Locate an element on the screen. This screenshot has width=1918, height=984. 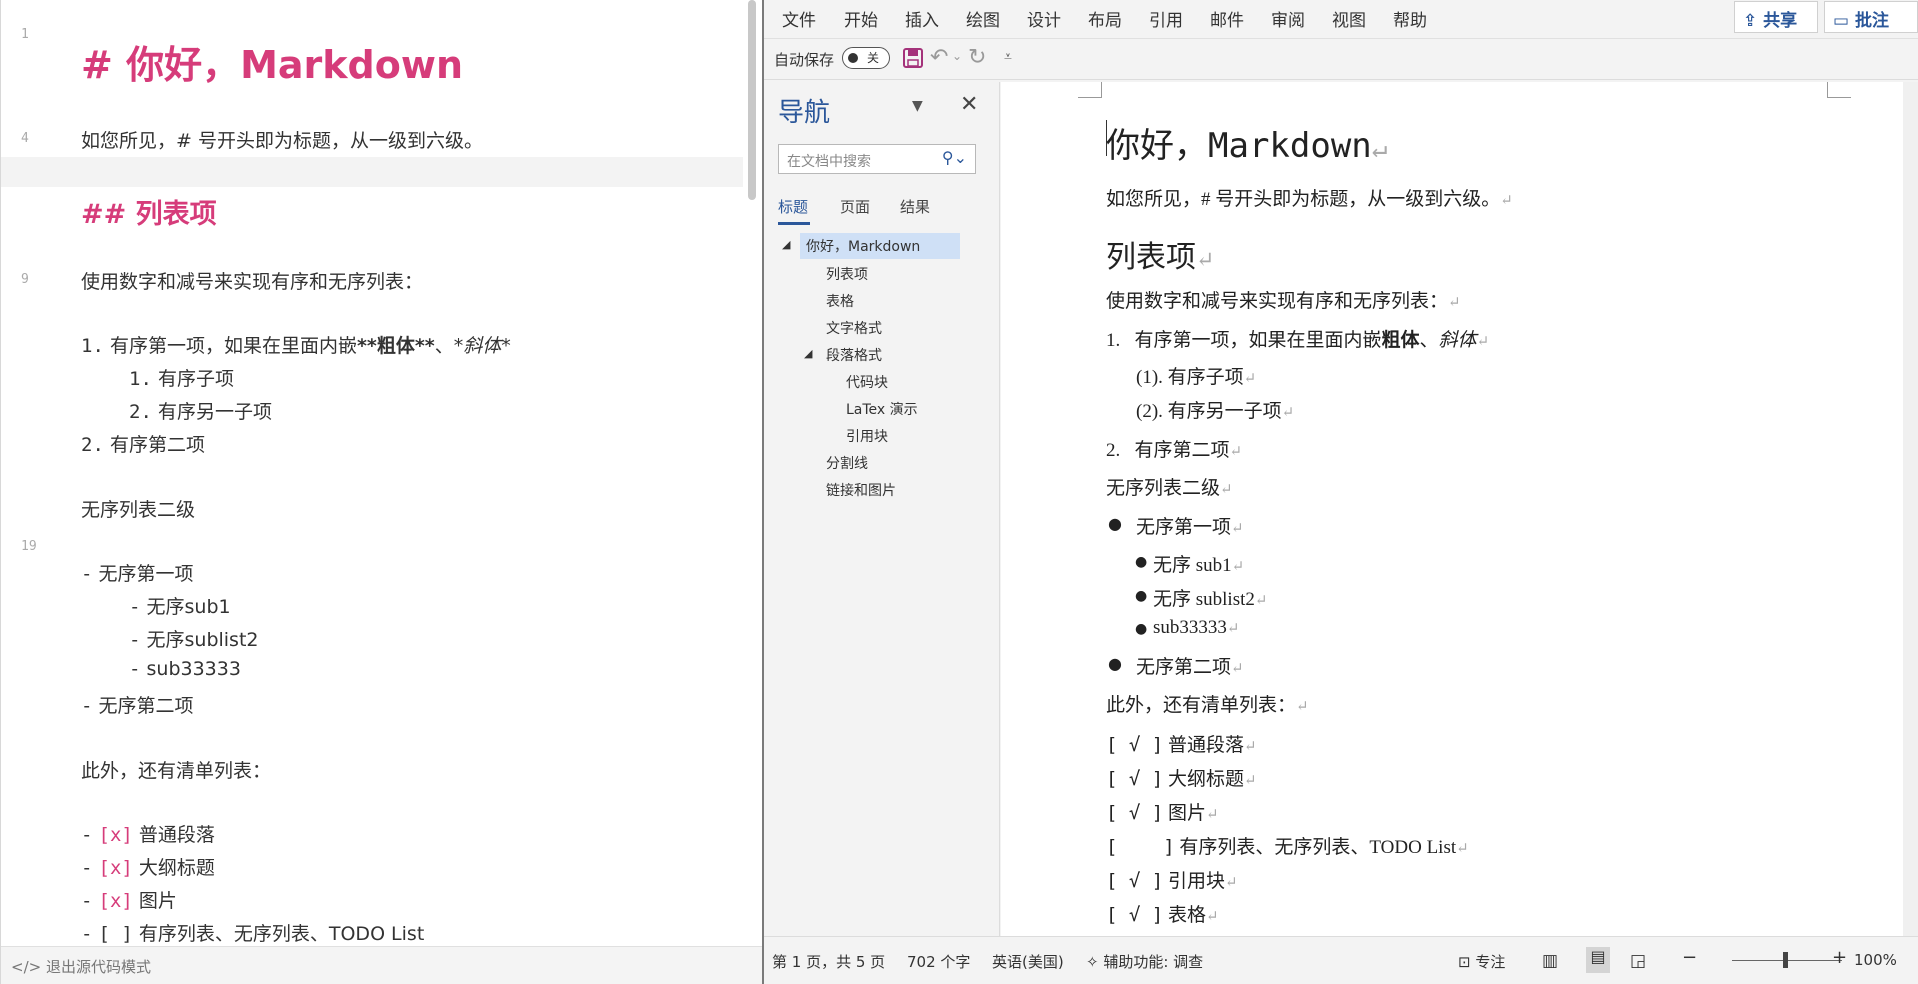
word-count: 702 个字 is located at coordinates (938, 961).